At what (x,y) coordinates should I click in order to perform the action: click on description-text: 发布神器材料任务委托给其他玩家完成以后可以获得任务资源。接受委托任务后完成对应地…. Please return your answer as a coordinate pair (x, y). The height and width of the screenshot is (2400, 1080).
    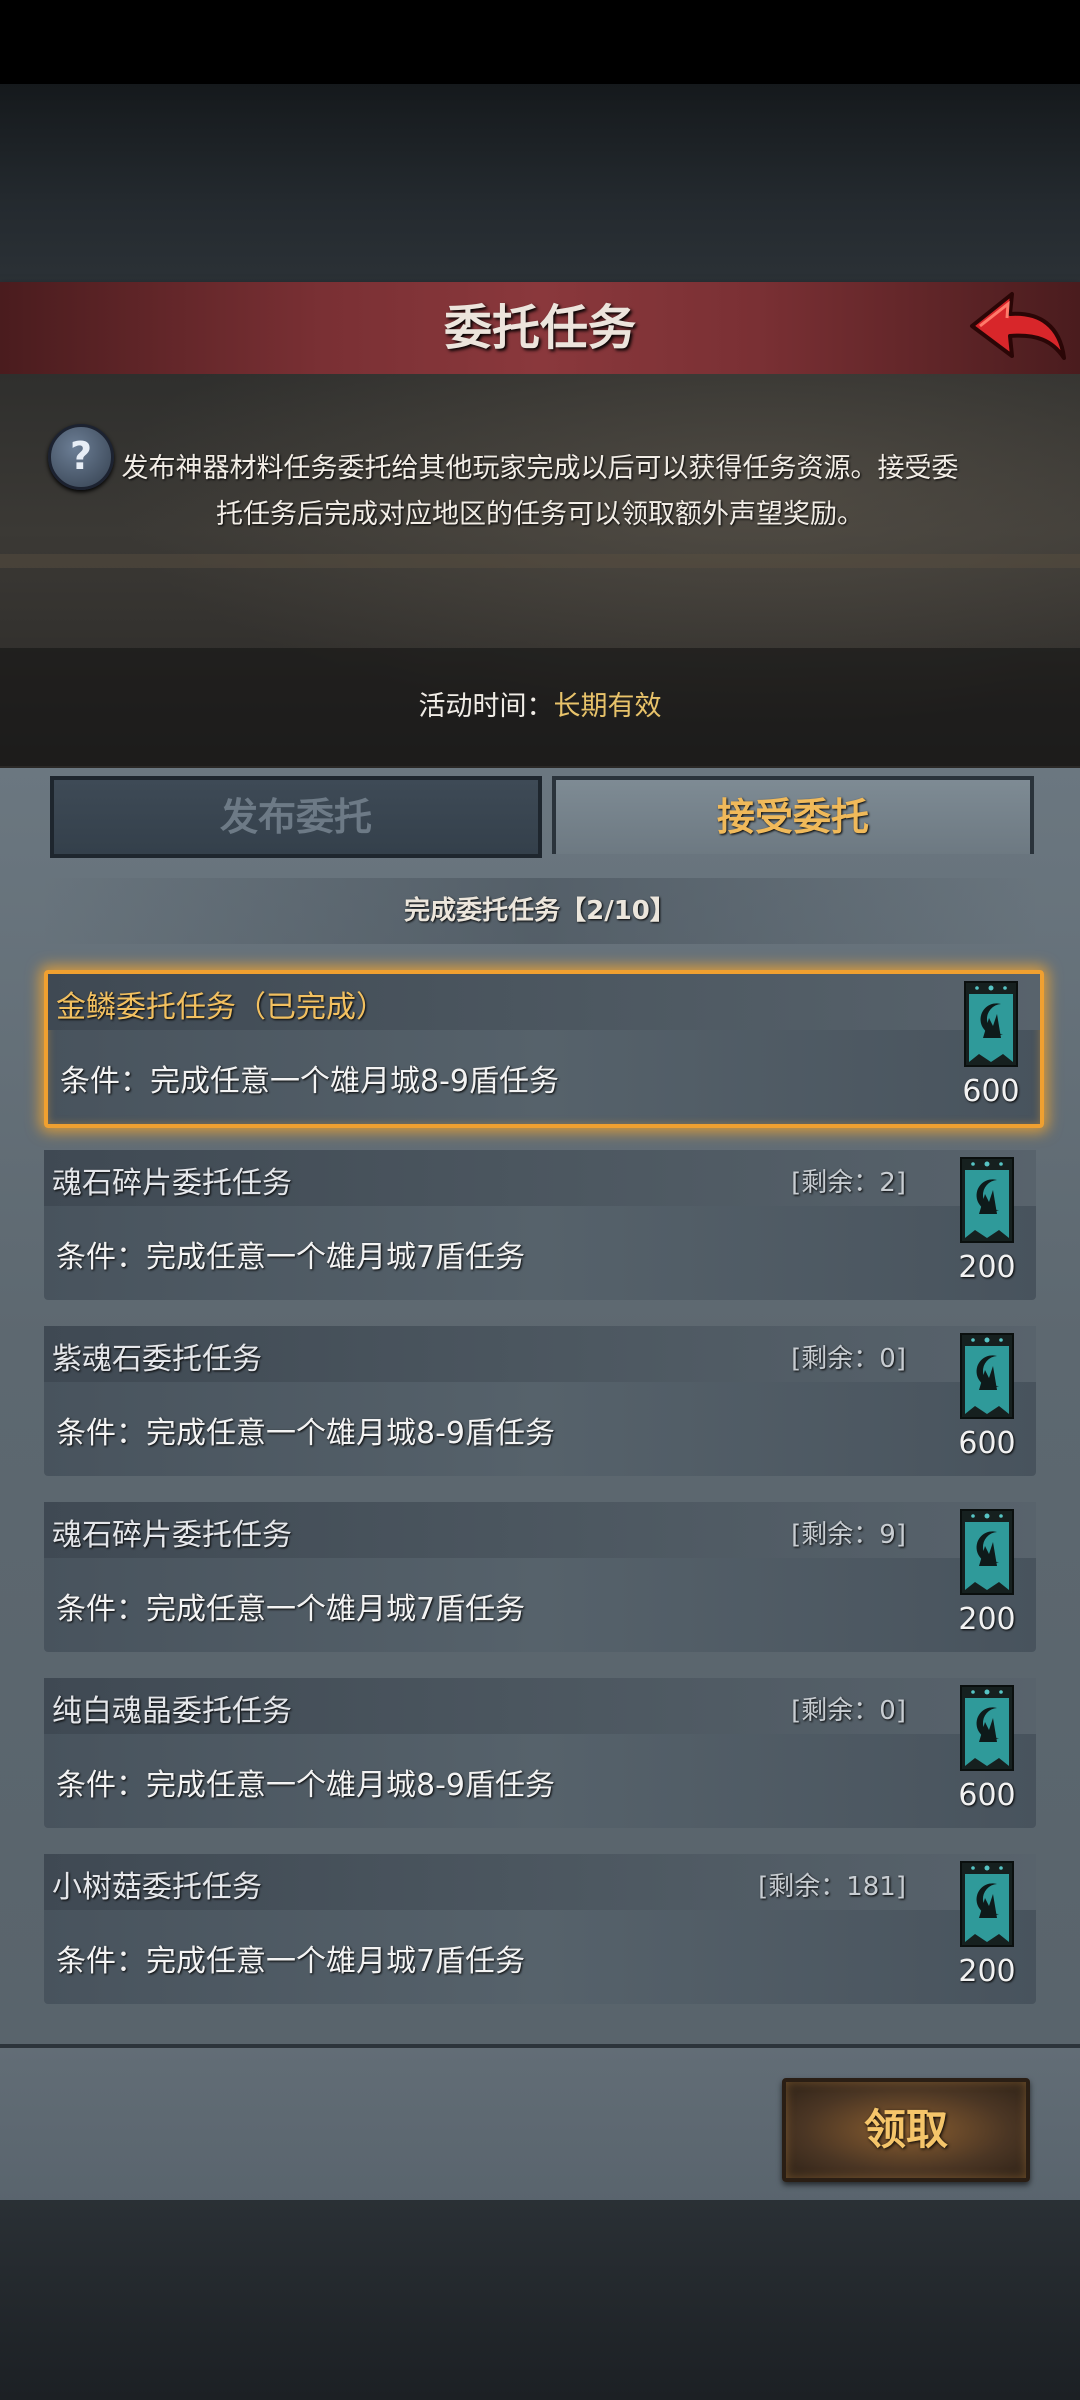
    Looking at the image, I should click on (540, 491).